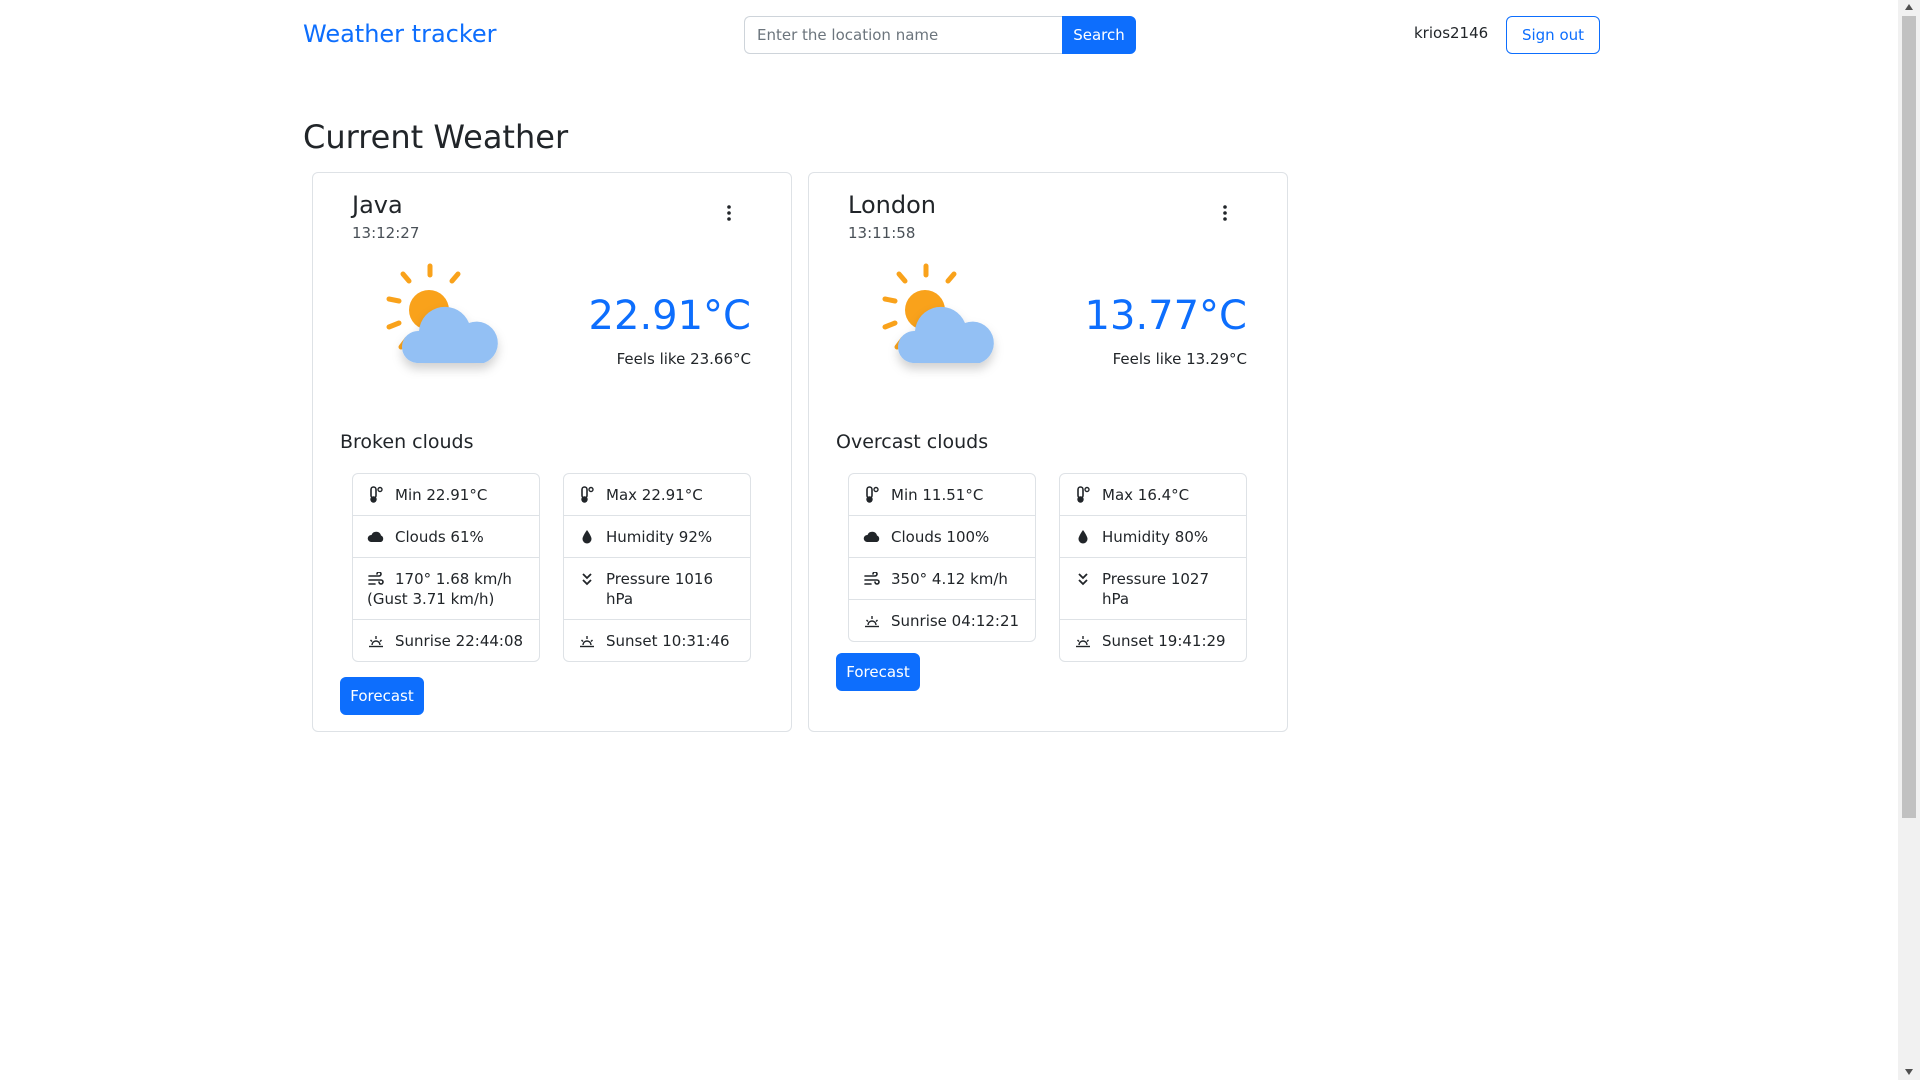  I want to click on list-item: Clouds 100%, so click(942, 537).